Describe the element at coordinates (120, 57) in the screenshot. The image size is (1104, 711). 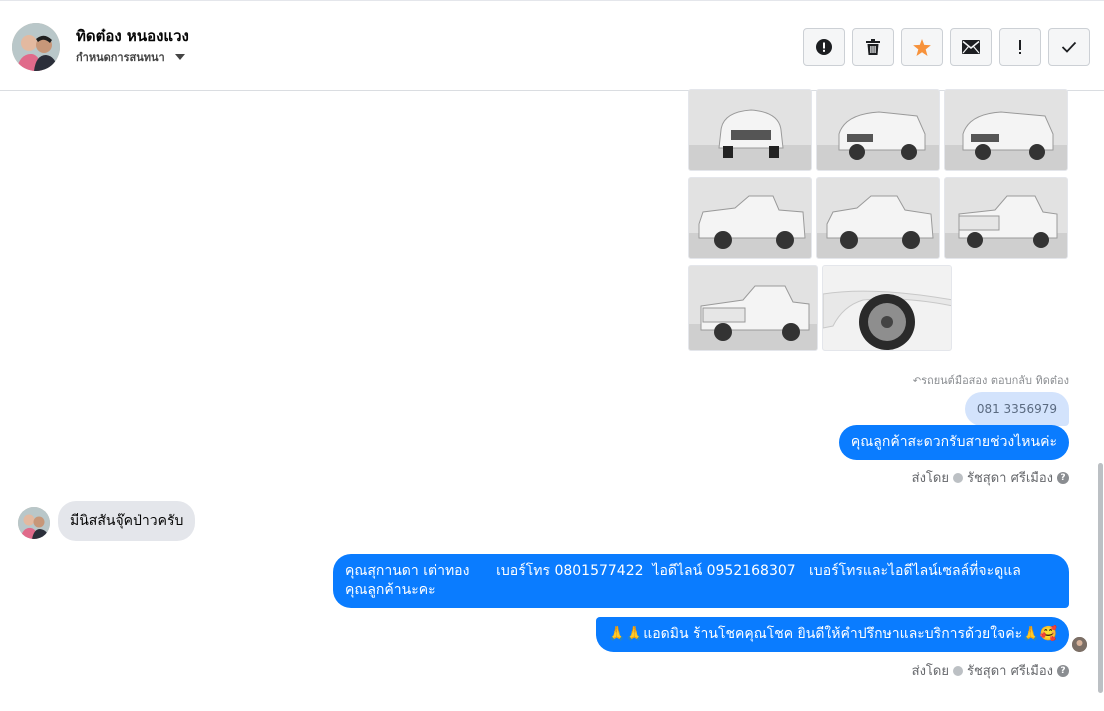
I see `assign-label: กำหนดการสนทนา` at that location.